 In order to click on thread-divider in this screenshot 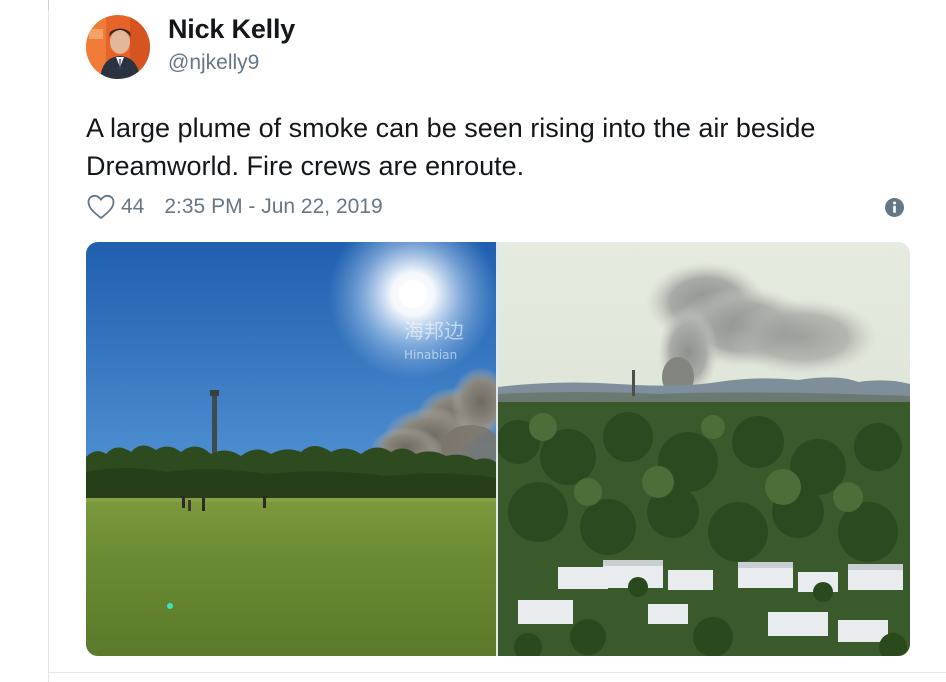, I will do `click(48, 341)`.